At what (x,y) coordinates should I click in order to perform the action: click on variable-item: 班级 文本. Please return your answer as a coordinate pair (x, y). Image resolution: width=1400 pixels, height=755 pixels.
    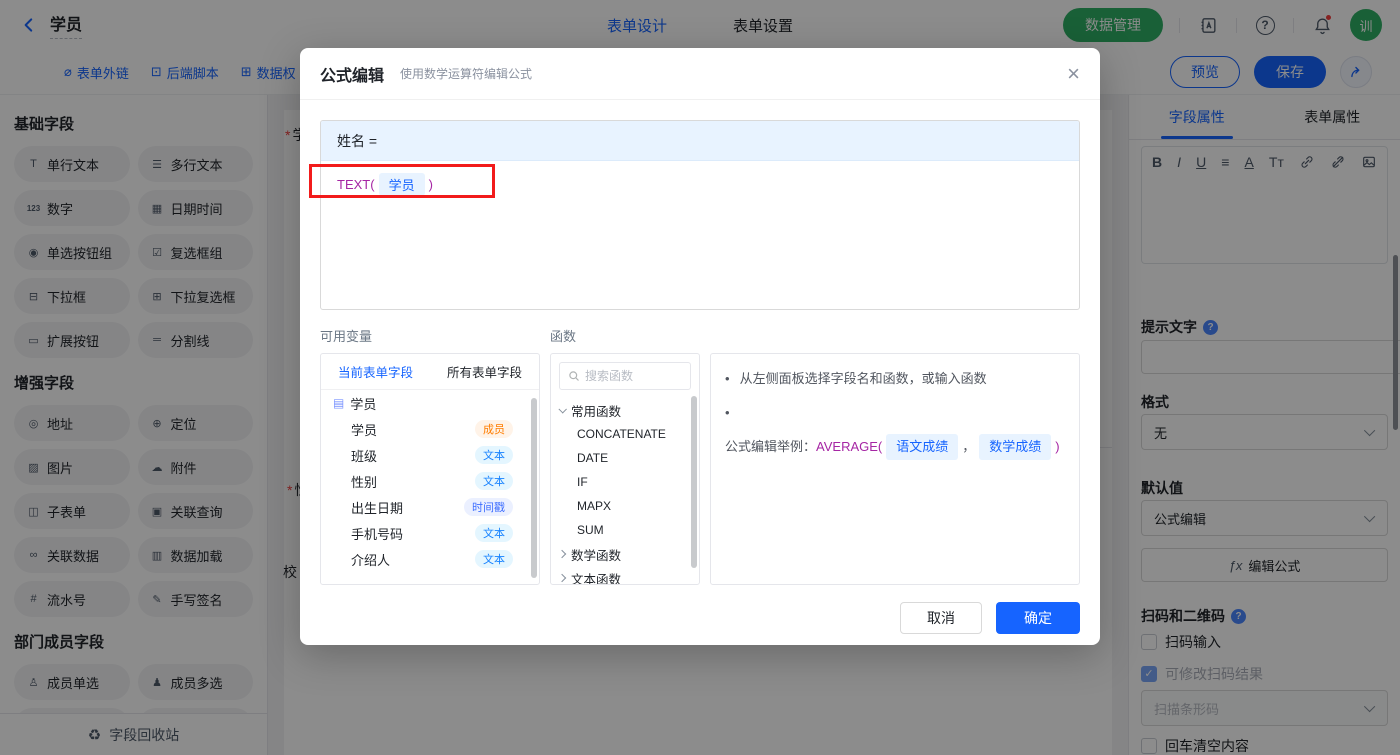
    Looking at the image, I should click on (430, 455).